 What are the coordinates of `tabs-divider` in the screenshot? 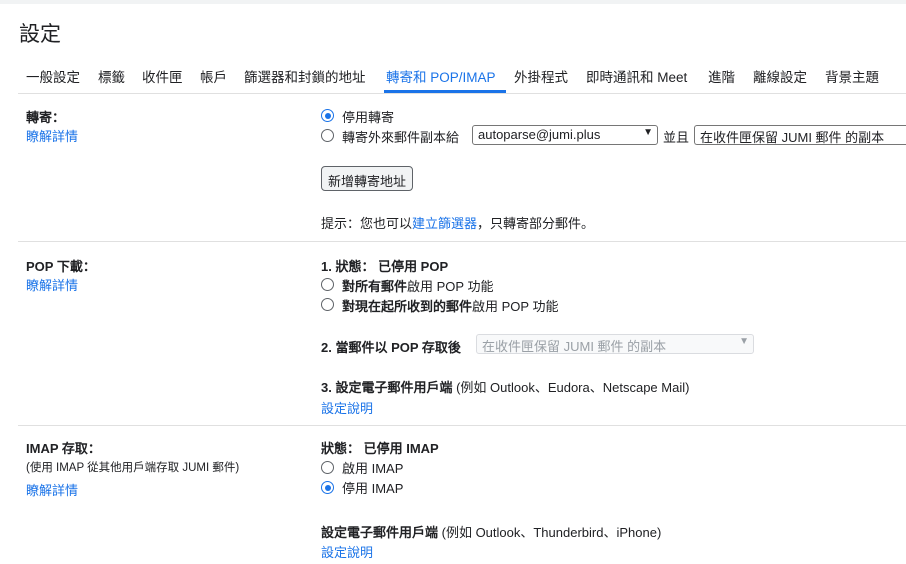 It's located at (462, 93).